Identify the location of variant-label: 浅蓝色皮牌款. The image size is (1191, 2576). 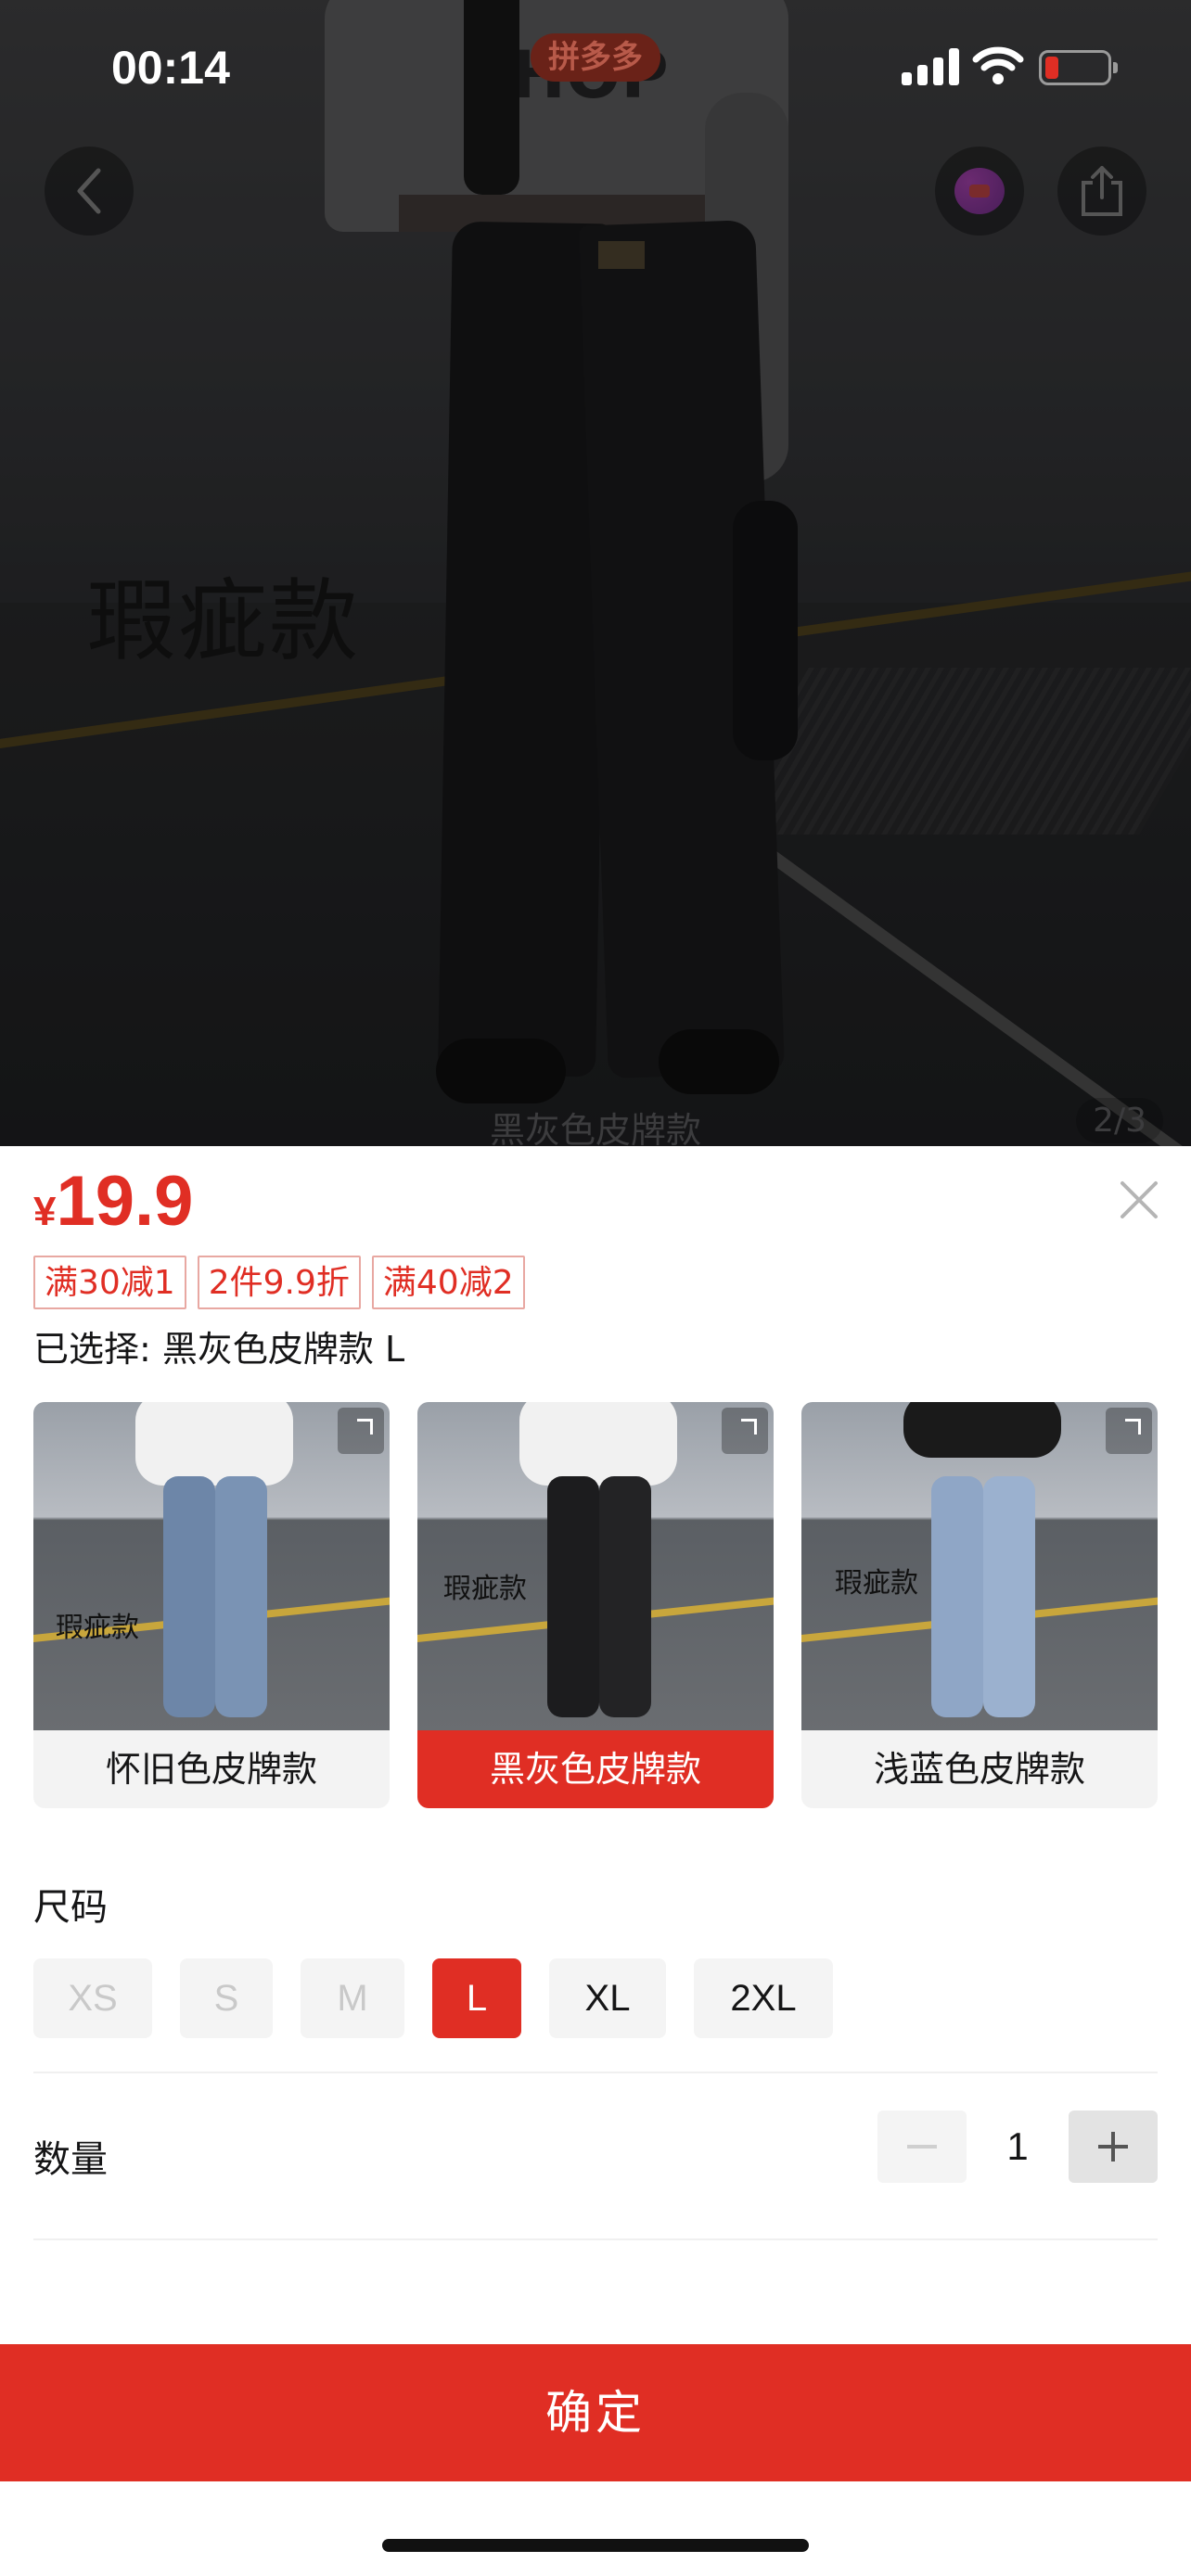
(979, 1769).